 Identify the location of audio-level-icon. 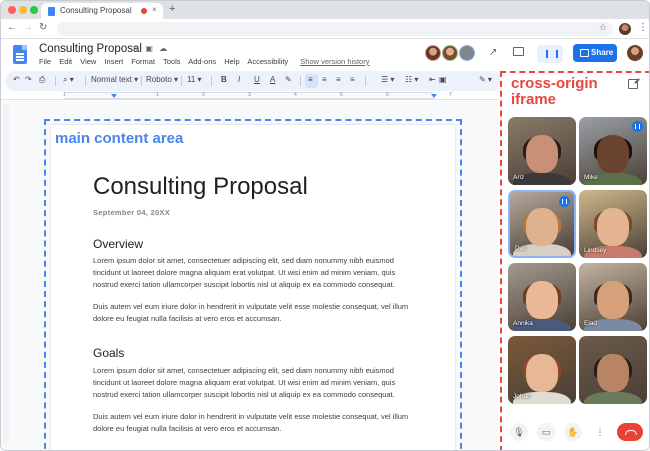
(564, 201).